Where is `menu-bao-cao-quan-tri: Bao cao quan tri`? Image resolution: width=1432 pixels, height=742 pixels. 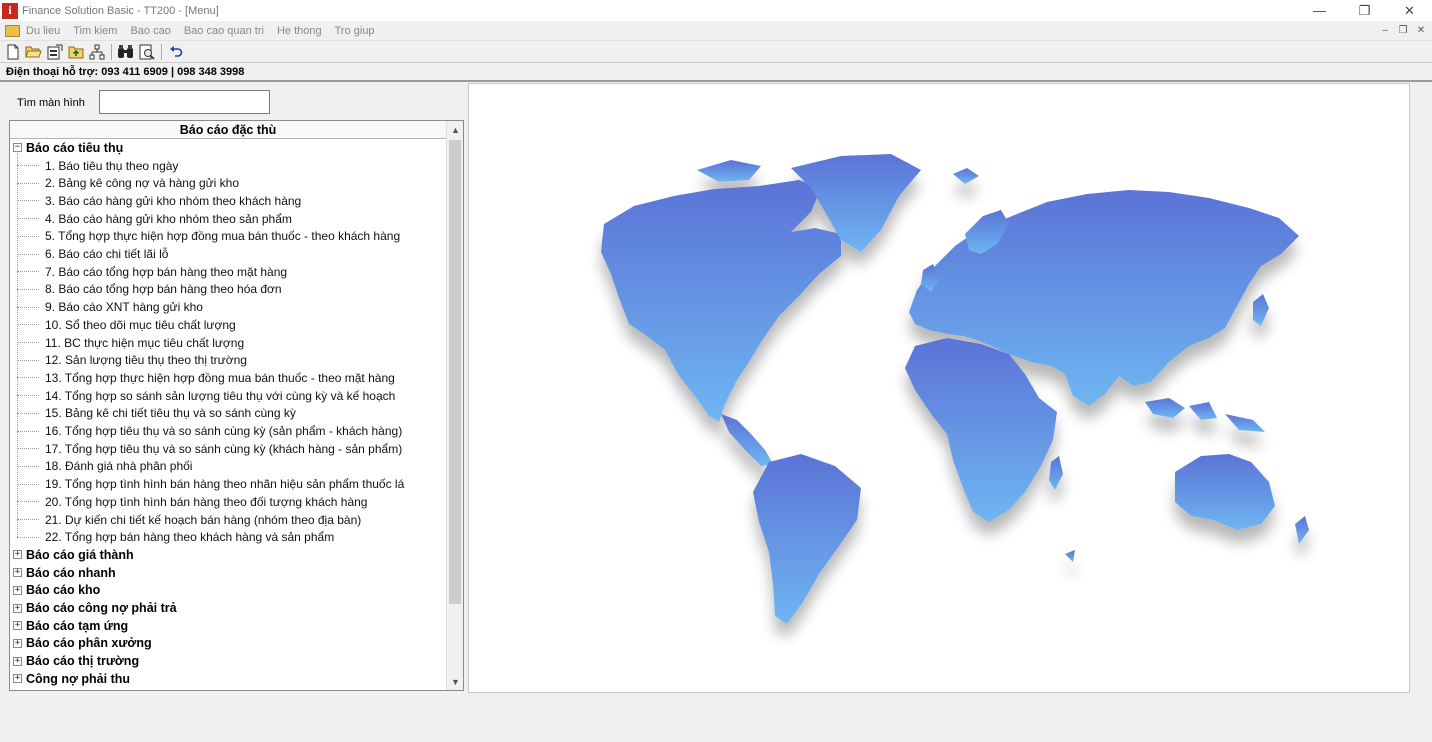 menu-bao-cao-quan-tri: Bao cao quan tri is located at coordinates (224, 31).